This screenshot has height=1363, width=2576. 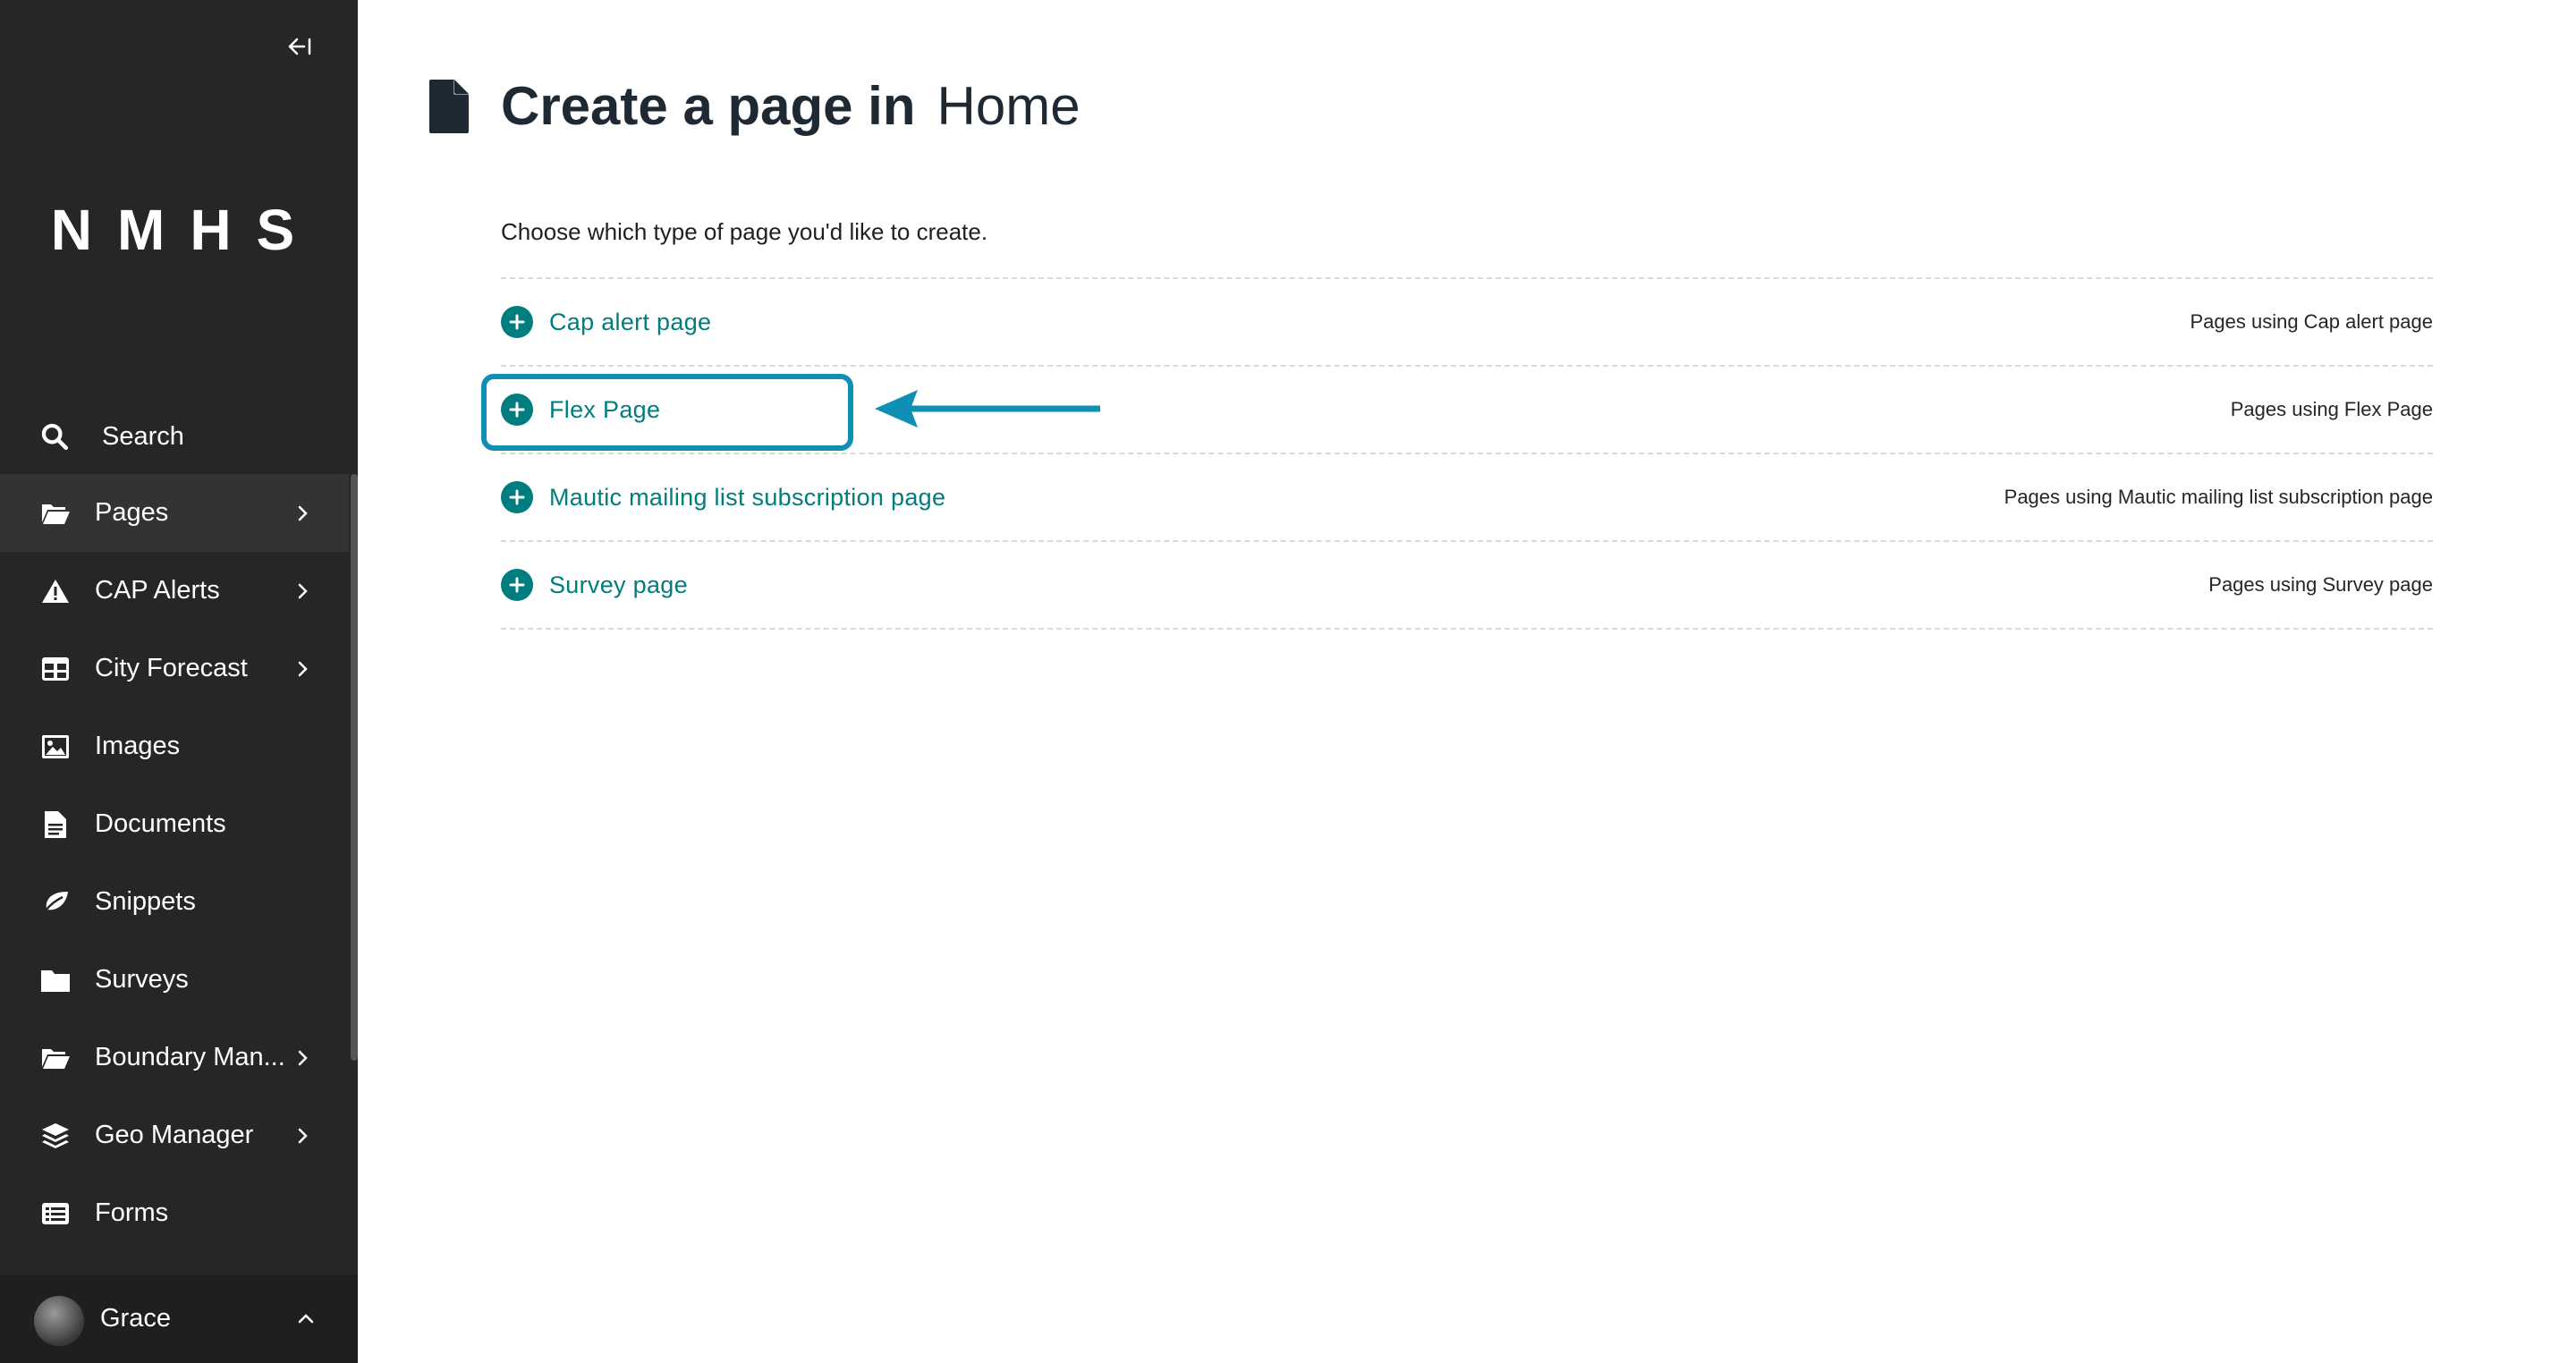 I want to click on sidebar-item-geo-manager: Geo Manager, so click(x=174, y=1135).